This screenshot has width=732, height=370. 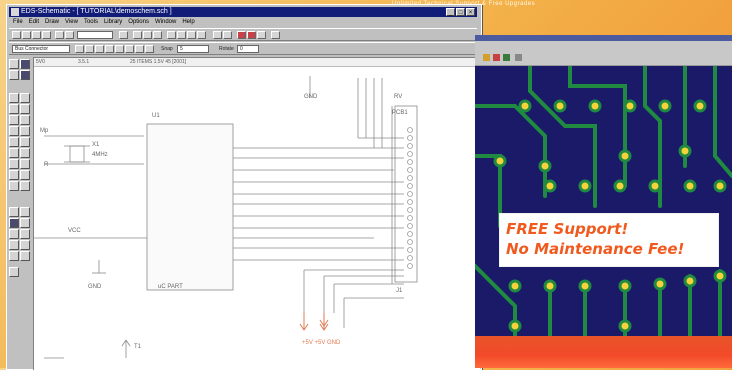 What do you see at coordinates (59, 35) in the screenshot?
I see `cut-icon` at bounding box center [59, 35].